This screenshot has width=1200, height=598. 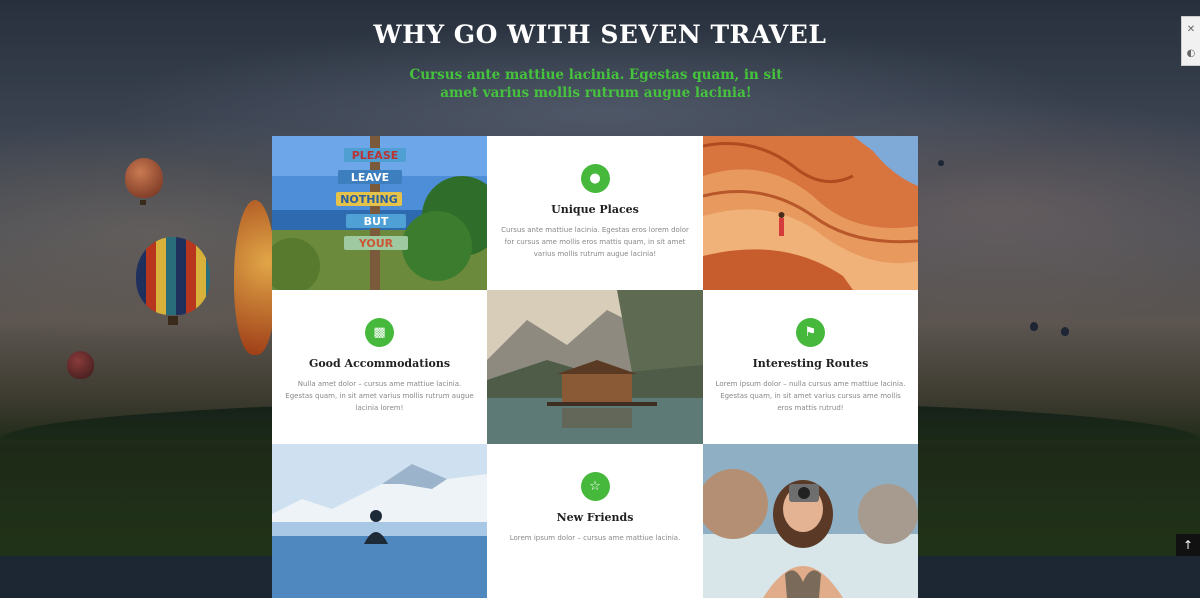 What do you see at coordinates (379, 363) in the screenshot?
I see `feature-title: Good Accommodations` at bounding box center [379, 363].